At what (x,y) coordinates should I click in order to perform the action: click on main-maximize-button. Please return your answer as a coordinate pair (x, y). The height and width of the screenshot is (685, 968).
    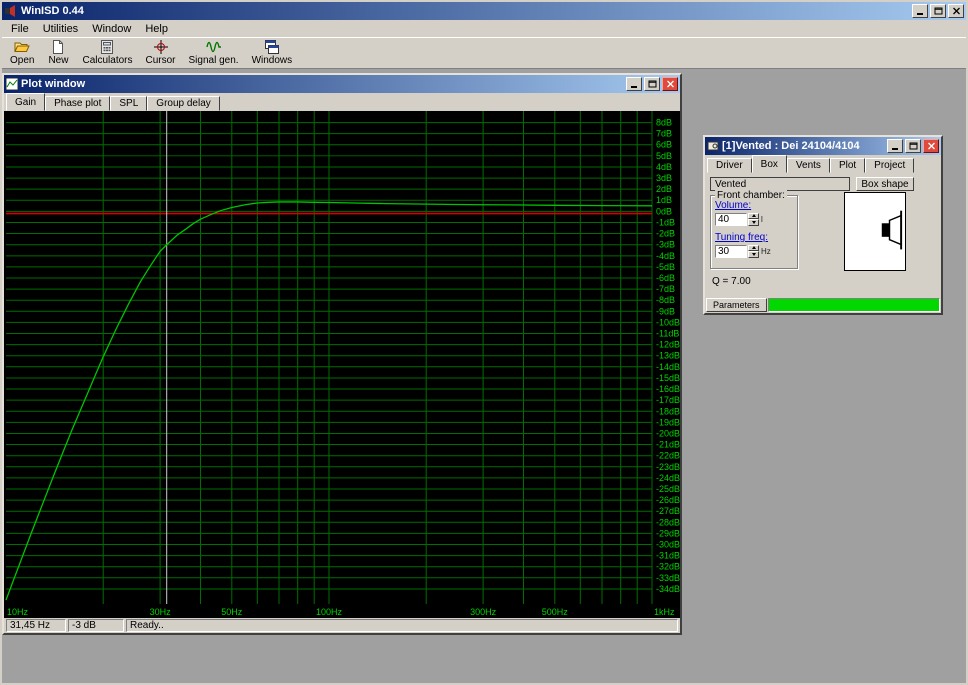
    Looking at the image, I should click on (938, 11).